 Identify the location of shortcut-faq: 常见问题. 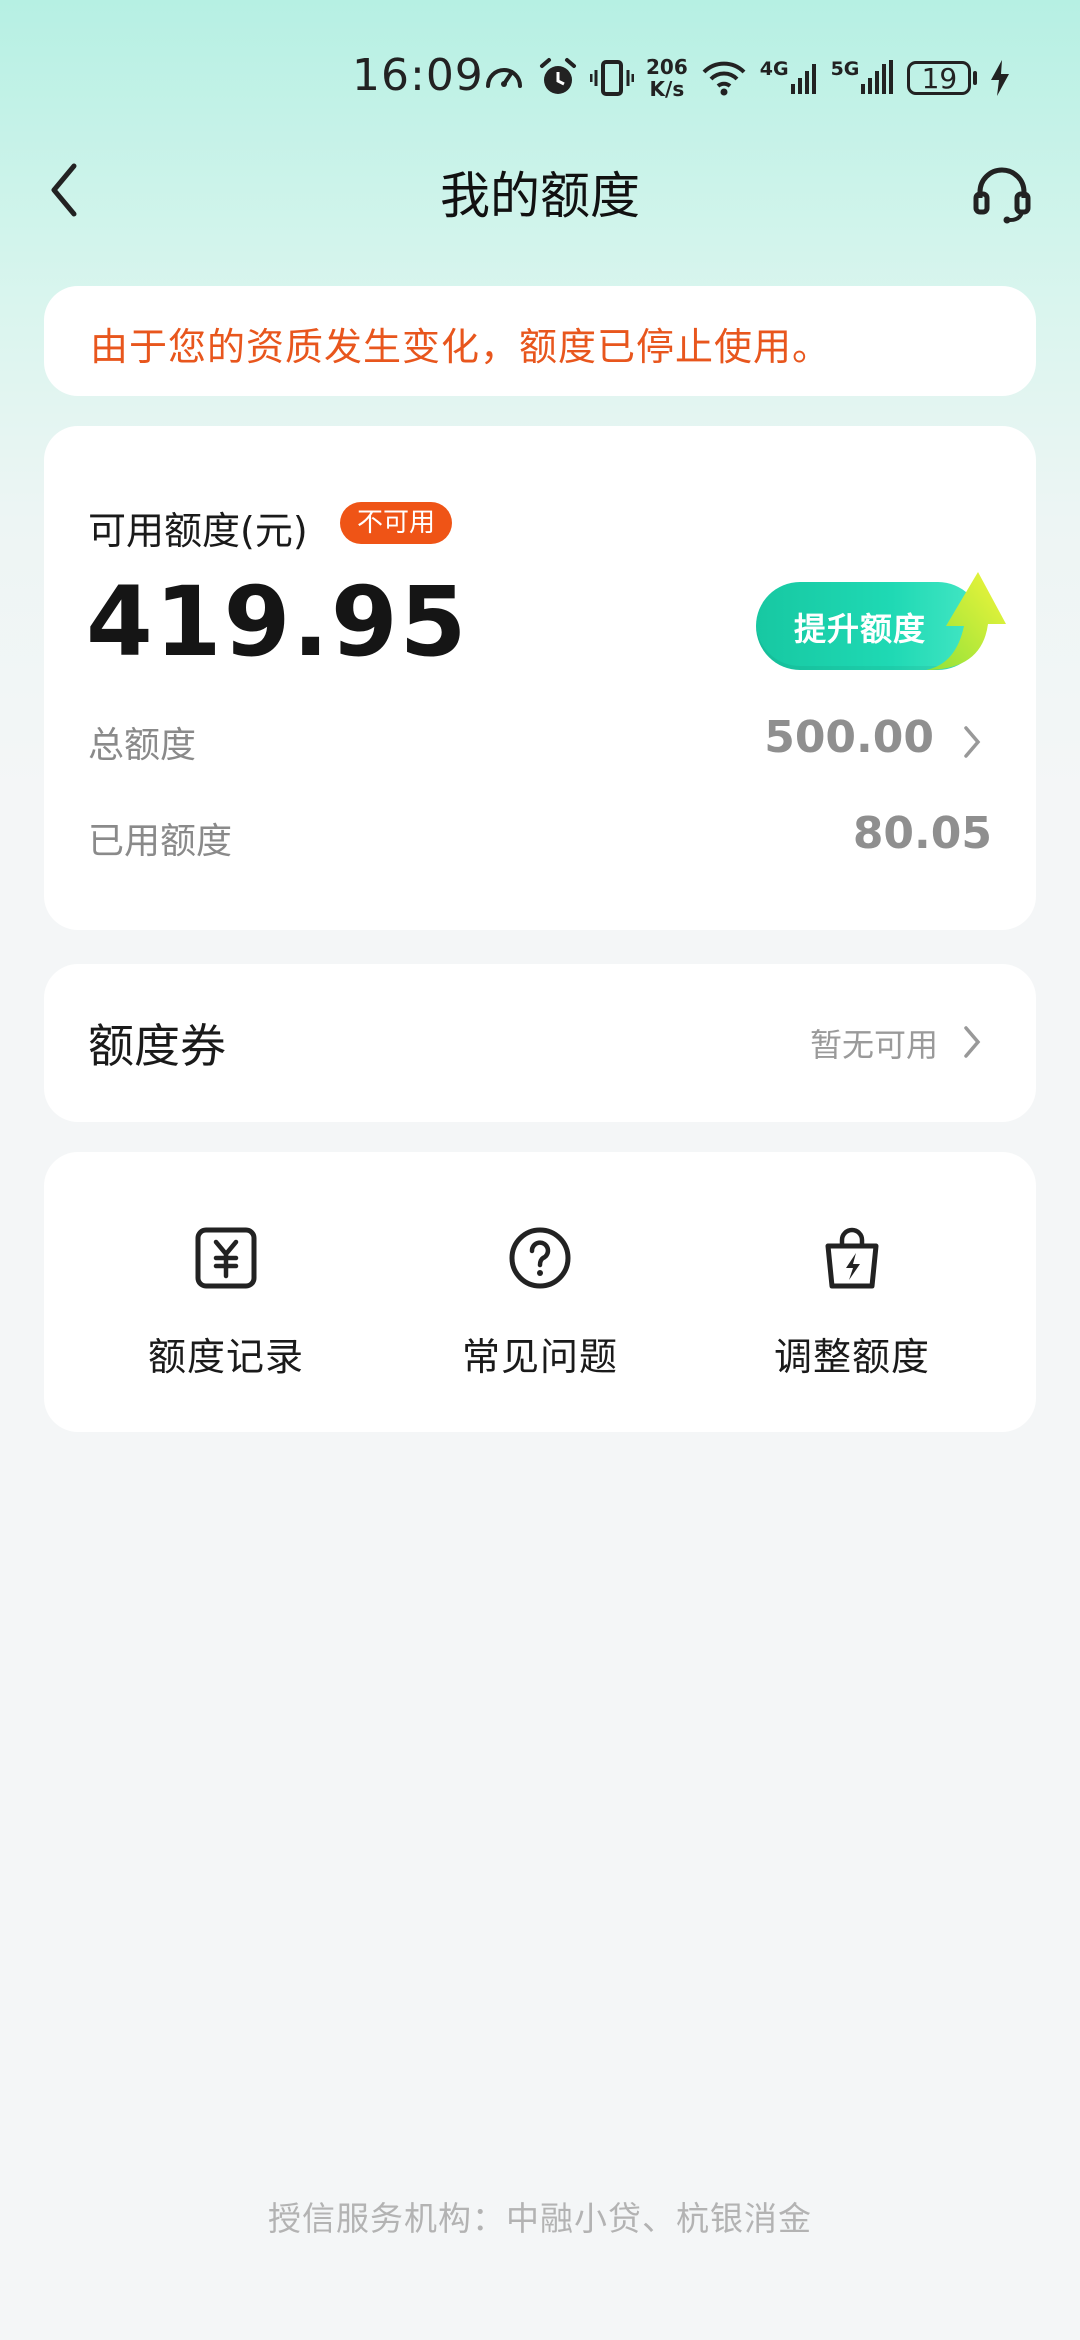
(540, 1292).